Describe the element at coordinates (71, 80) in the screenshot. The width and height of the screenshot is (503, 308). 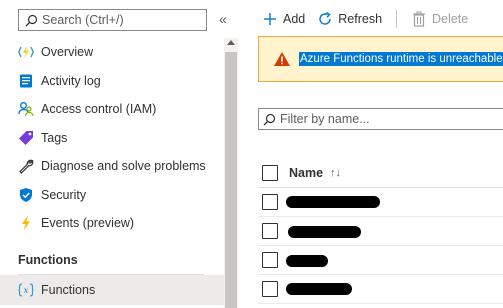
I see `menu-item-label: Activity log` at that location.